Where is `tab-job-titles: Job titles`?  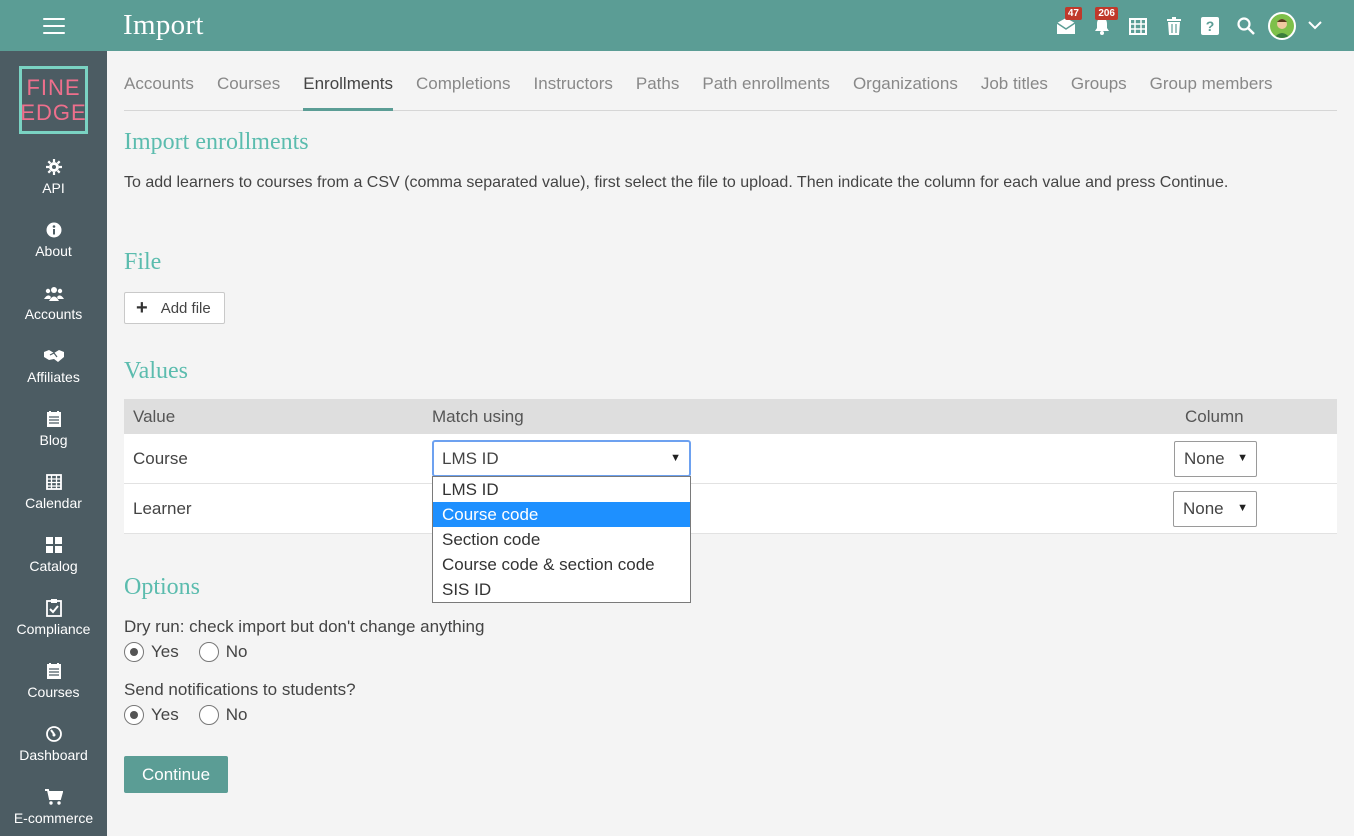 tab-job-titles: Job titles is located at coordinates (1014, 81).